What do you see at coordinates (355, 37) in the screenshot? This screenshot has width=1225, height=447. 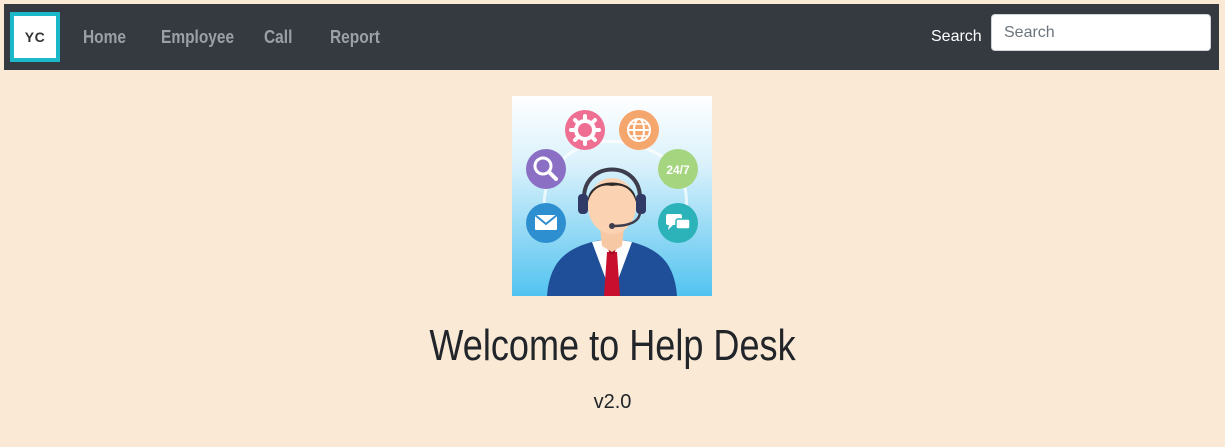 I see `nav-link-report: Report` at bounding box center [355, 37].